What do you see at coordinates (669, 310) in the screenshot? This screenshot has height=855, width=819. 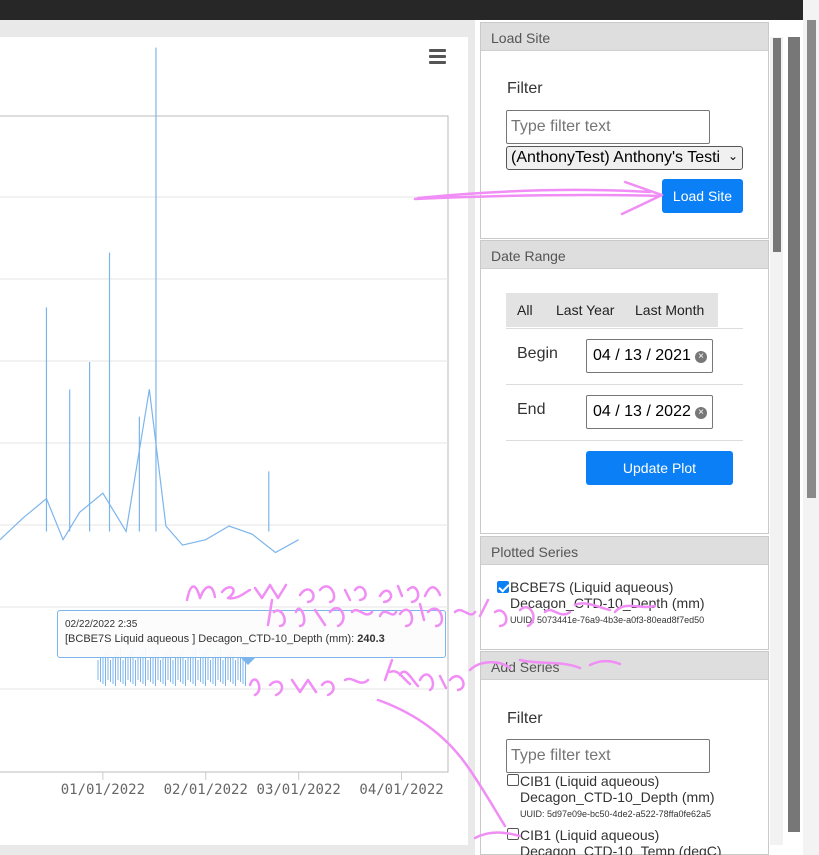 I see `tab-last-month: Last Month` at bounding box center [669, 310].